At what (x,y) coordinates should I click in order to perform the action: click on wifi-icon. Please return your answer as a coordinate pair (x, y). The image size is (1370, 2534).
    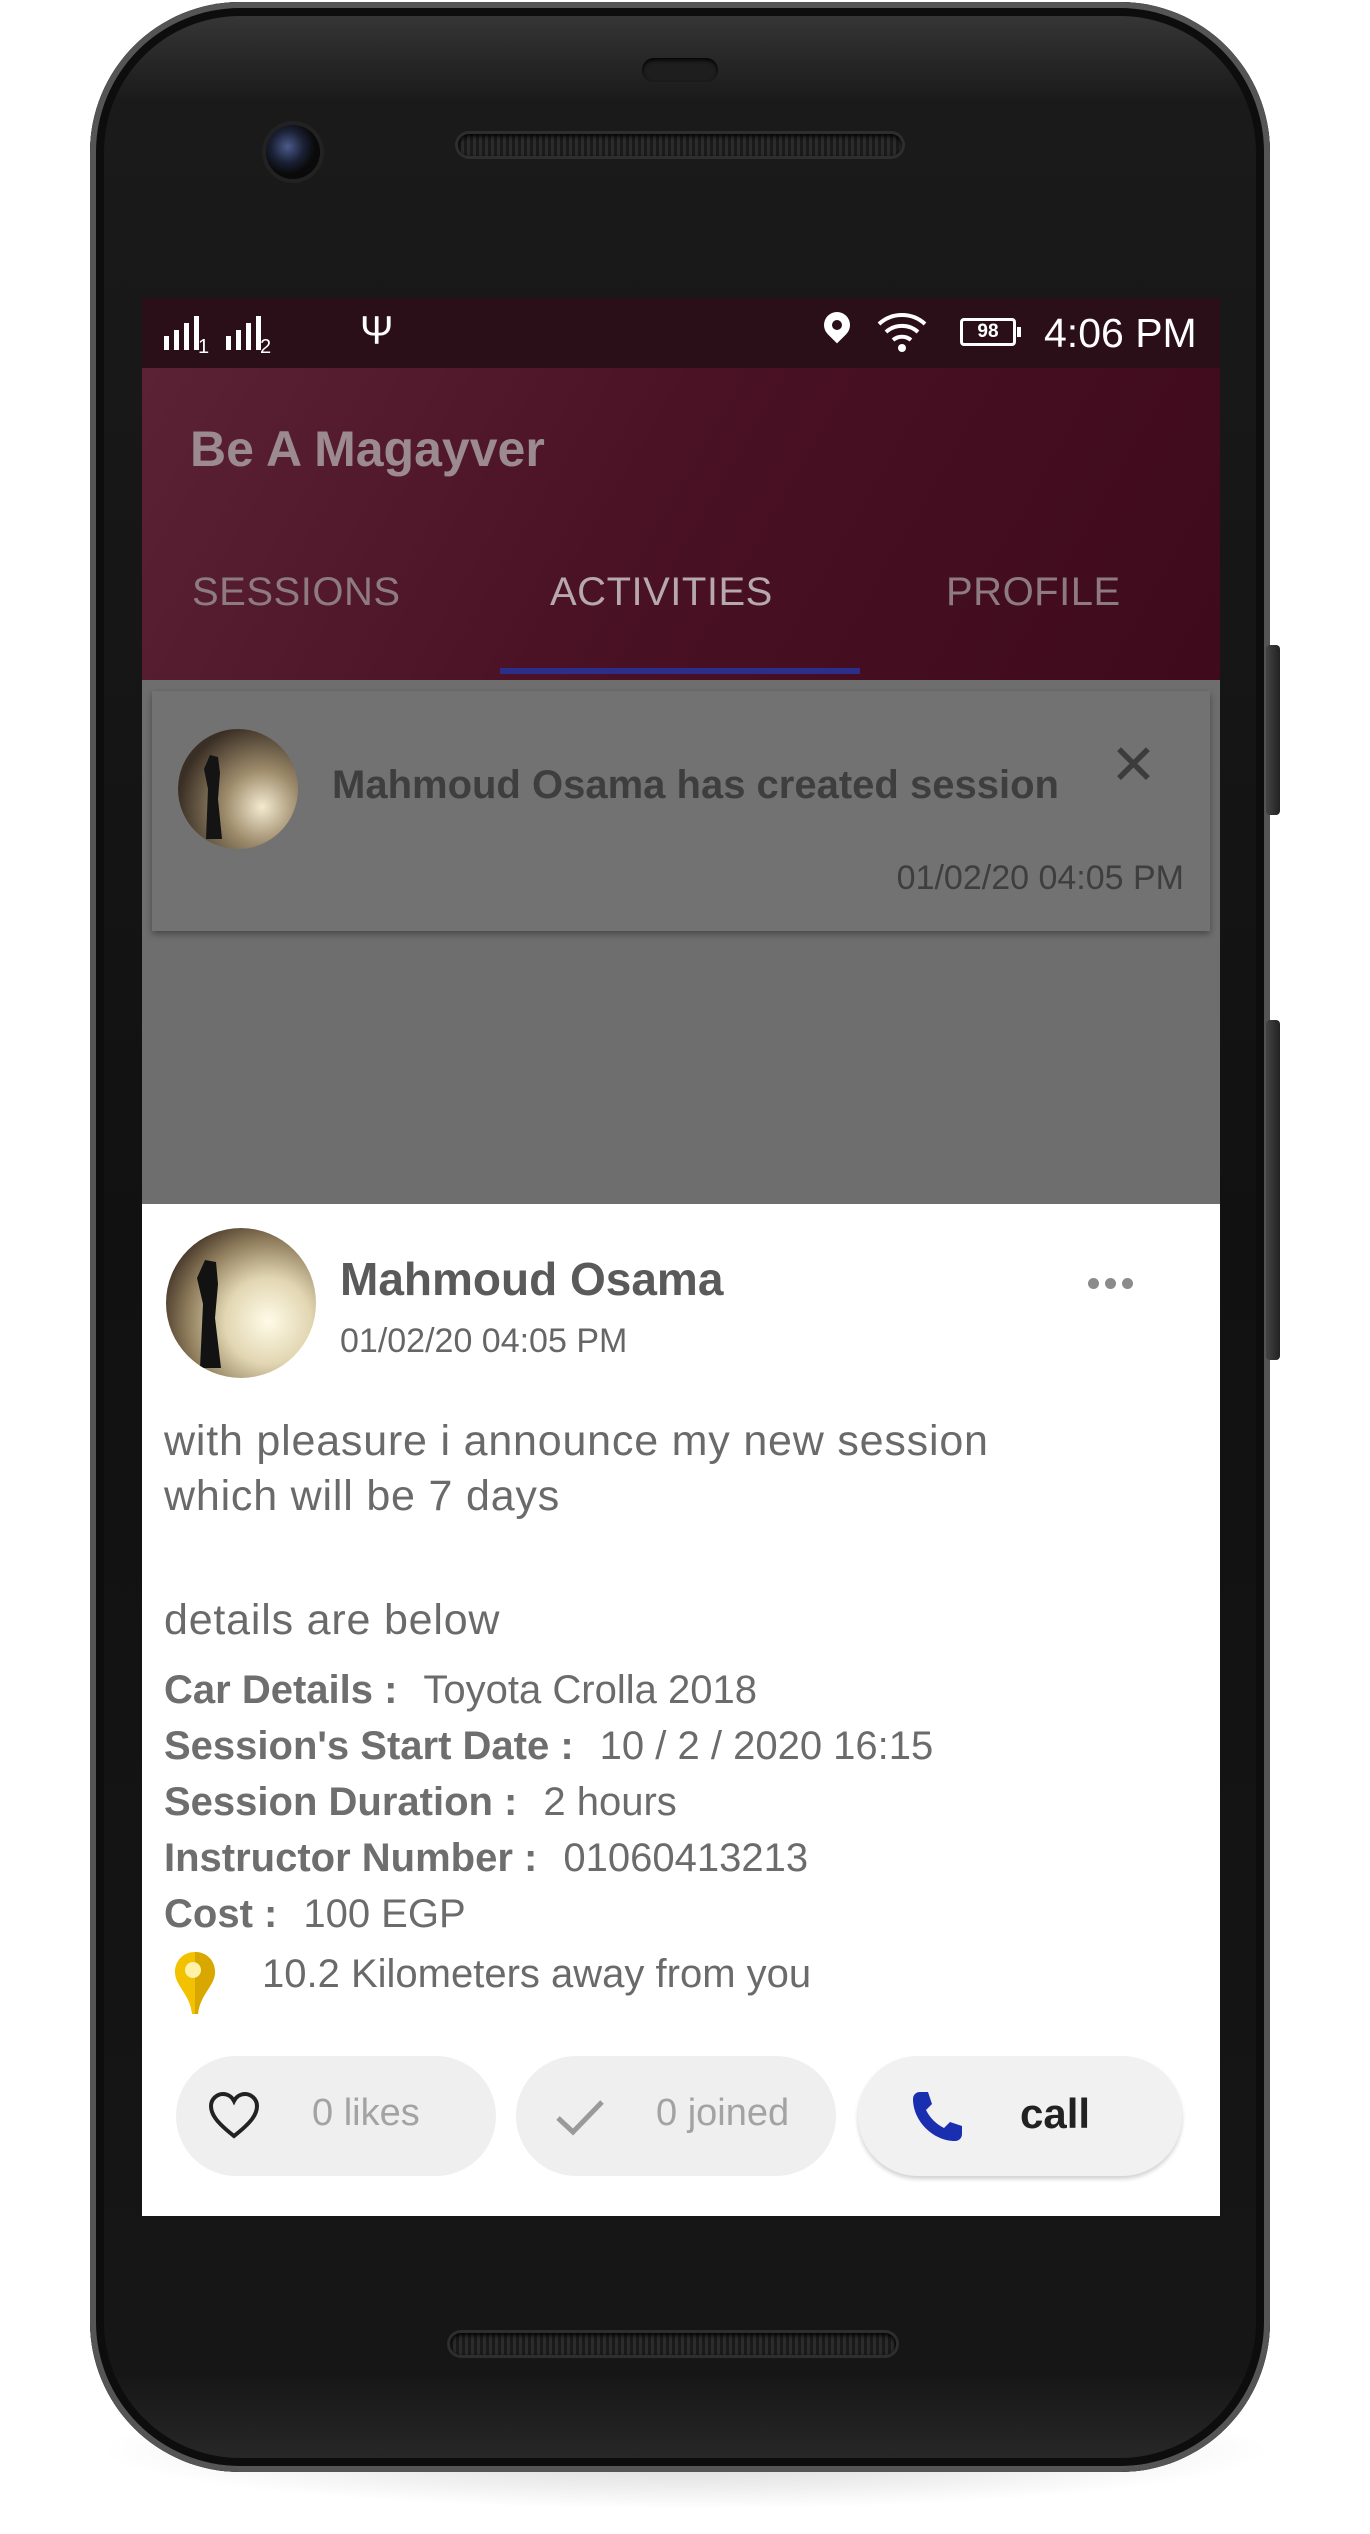
    Looking at the image, I should click on (902, 332).